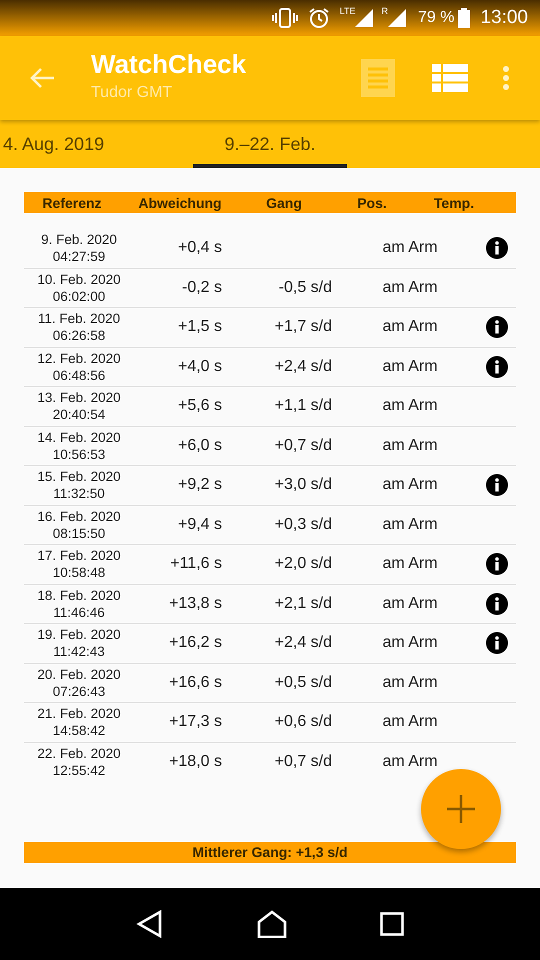 Image resolution: width=540 pixels, height=960 pixels. I want to click on plus-icon, so click(461, 809).